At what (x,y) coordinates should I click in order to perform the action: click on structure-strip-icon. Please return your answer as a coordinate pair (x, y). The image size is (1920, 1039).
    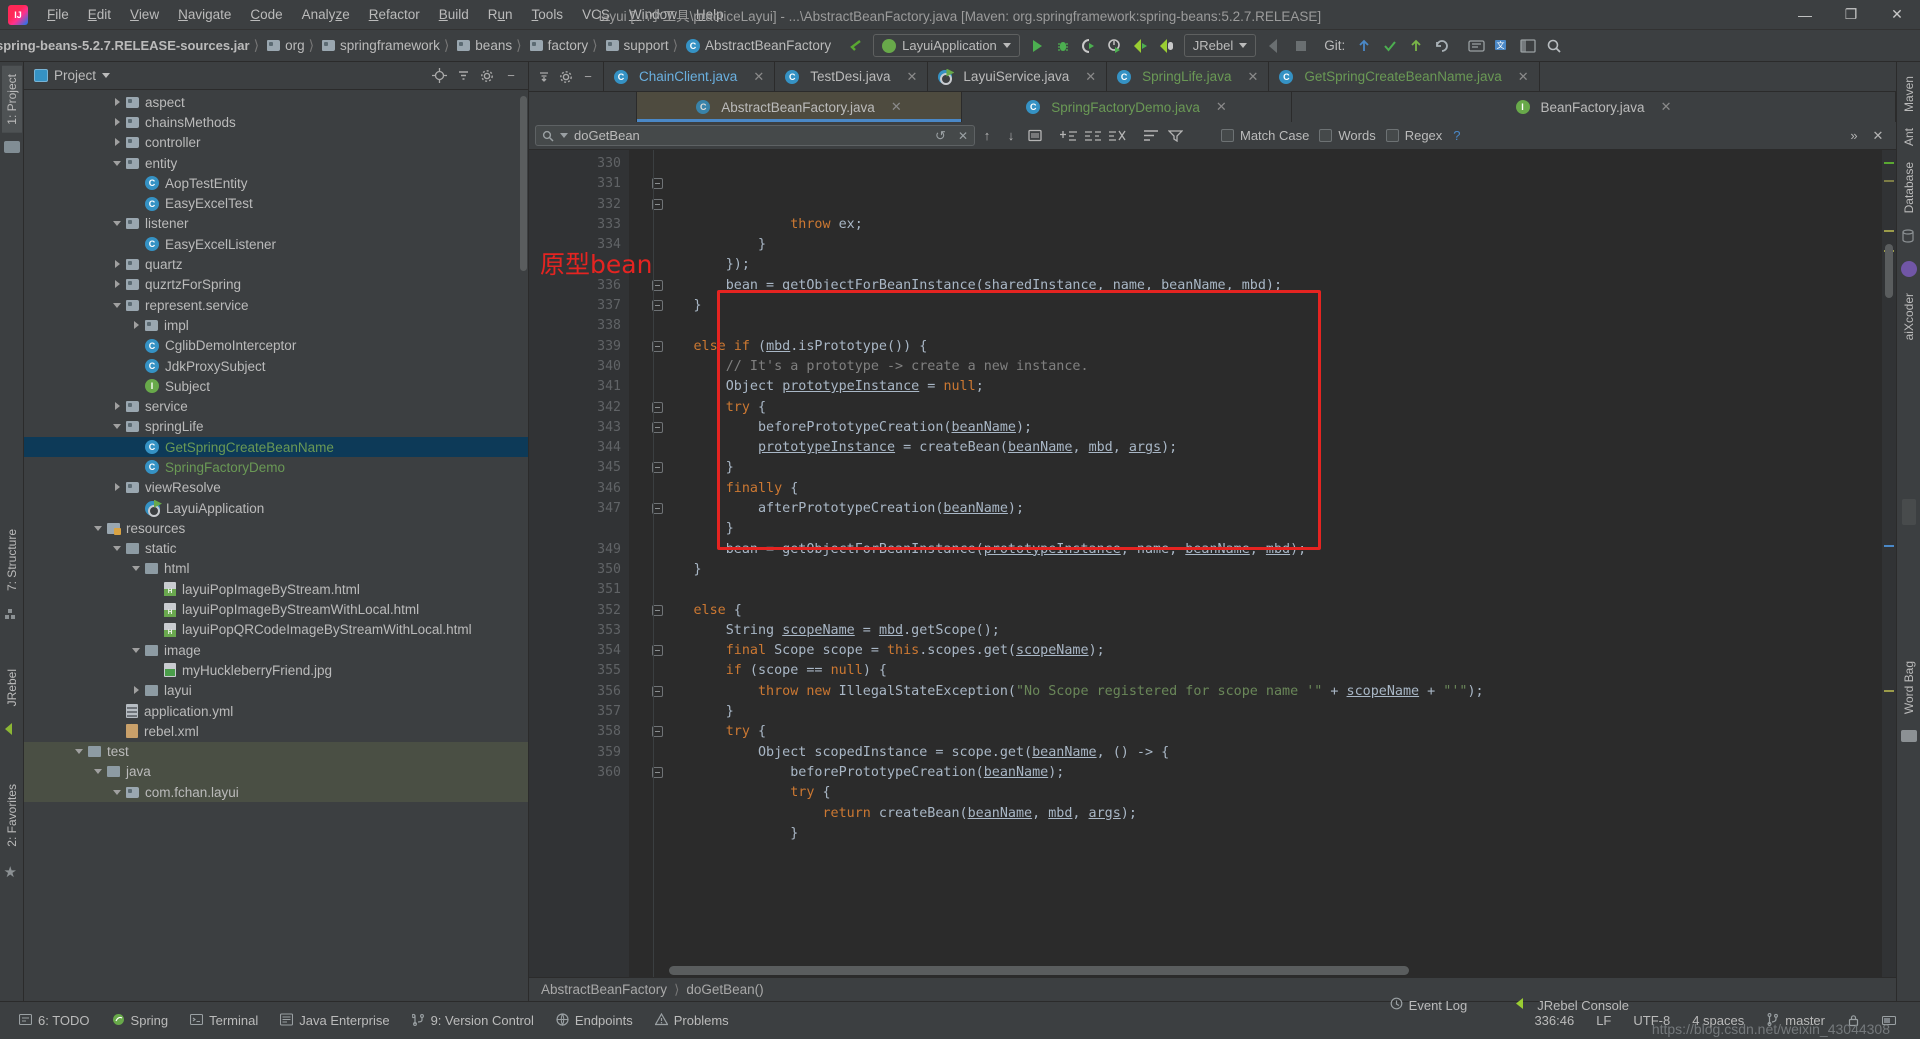
    Looking at the image, I should click on (12, 615).